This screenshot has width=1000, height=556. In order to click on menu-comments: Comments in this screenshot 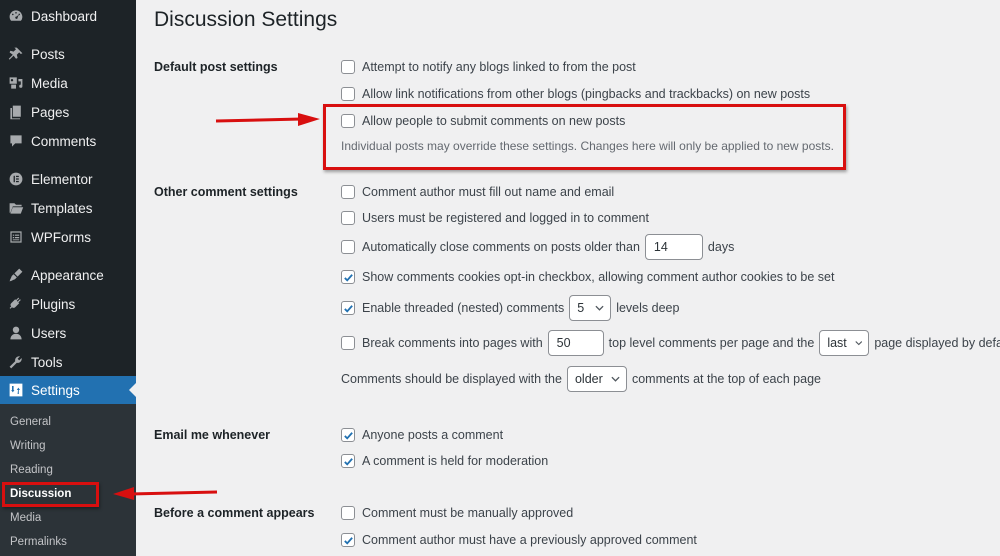, I will do `click(68, 141)`.